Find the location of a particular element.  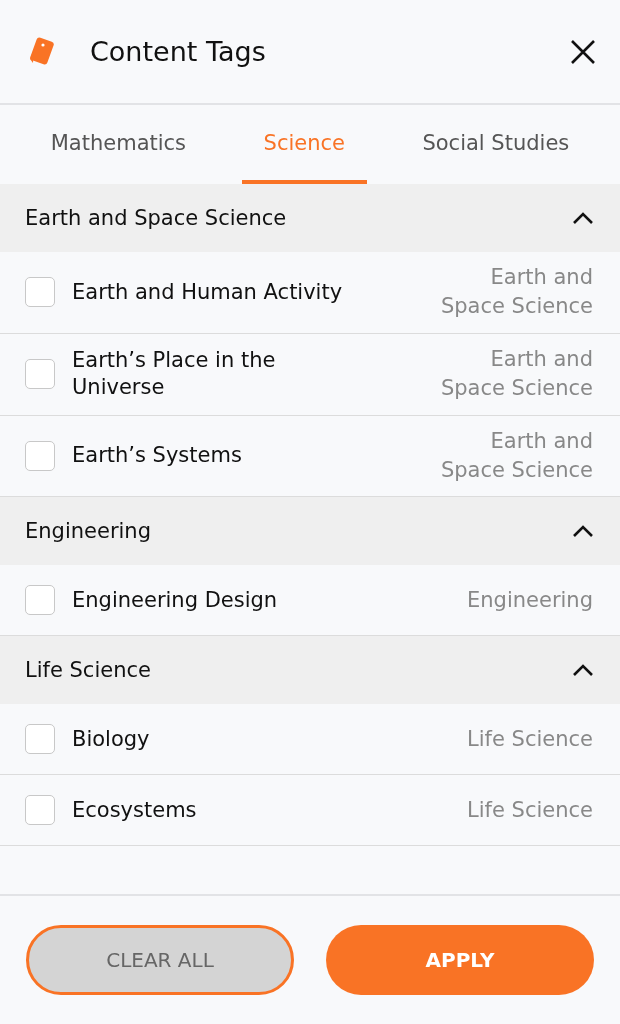

category-label: Engineering is located at coordinates (529, 600).